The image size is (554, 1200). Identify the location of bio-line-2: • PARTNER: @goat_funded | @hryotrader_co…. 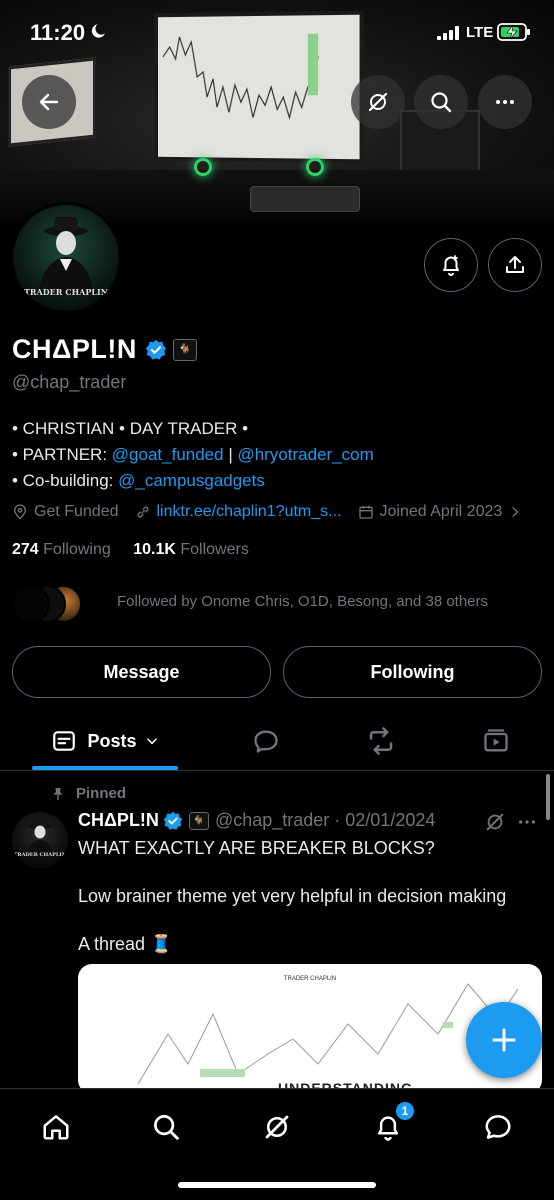
(193, 455).